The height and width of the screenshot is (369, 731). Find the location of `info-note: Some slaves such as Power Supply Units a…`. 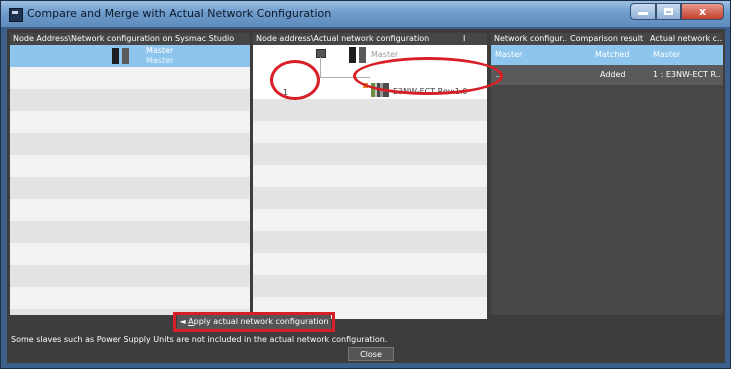

info-note: Some slaves such as Power Supply Units a… is located at coordinates (199, 339).